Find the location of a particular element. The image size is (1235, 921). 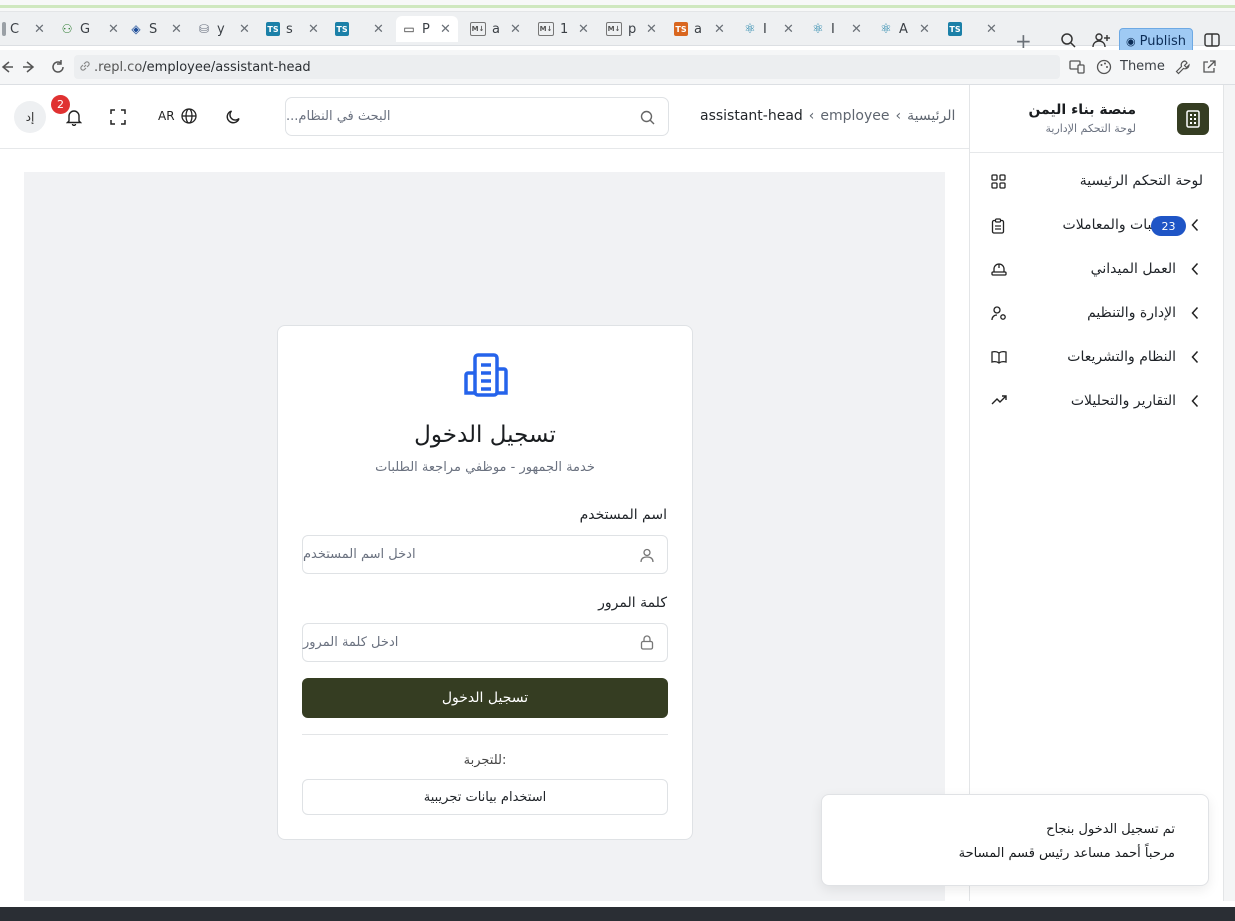

browser-tab: M↓ a ✕ is located at coordinates (495, 29).